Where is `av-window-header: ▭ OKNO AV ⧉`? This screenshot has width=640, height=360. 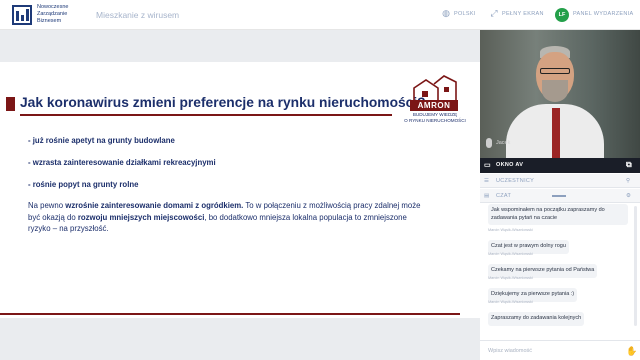 av-window-header: ▭ OKNO AV ⧉ is located at coordinates (560, 165).